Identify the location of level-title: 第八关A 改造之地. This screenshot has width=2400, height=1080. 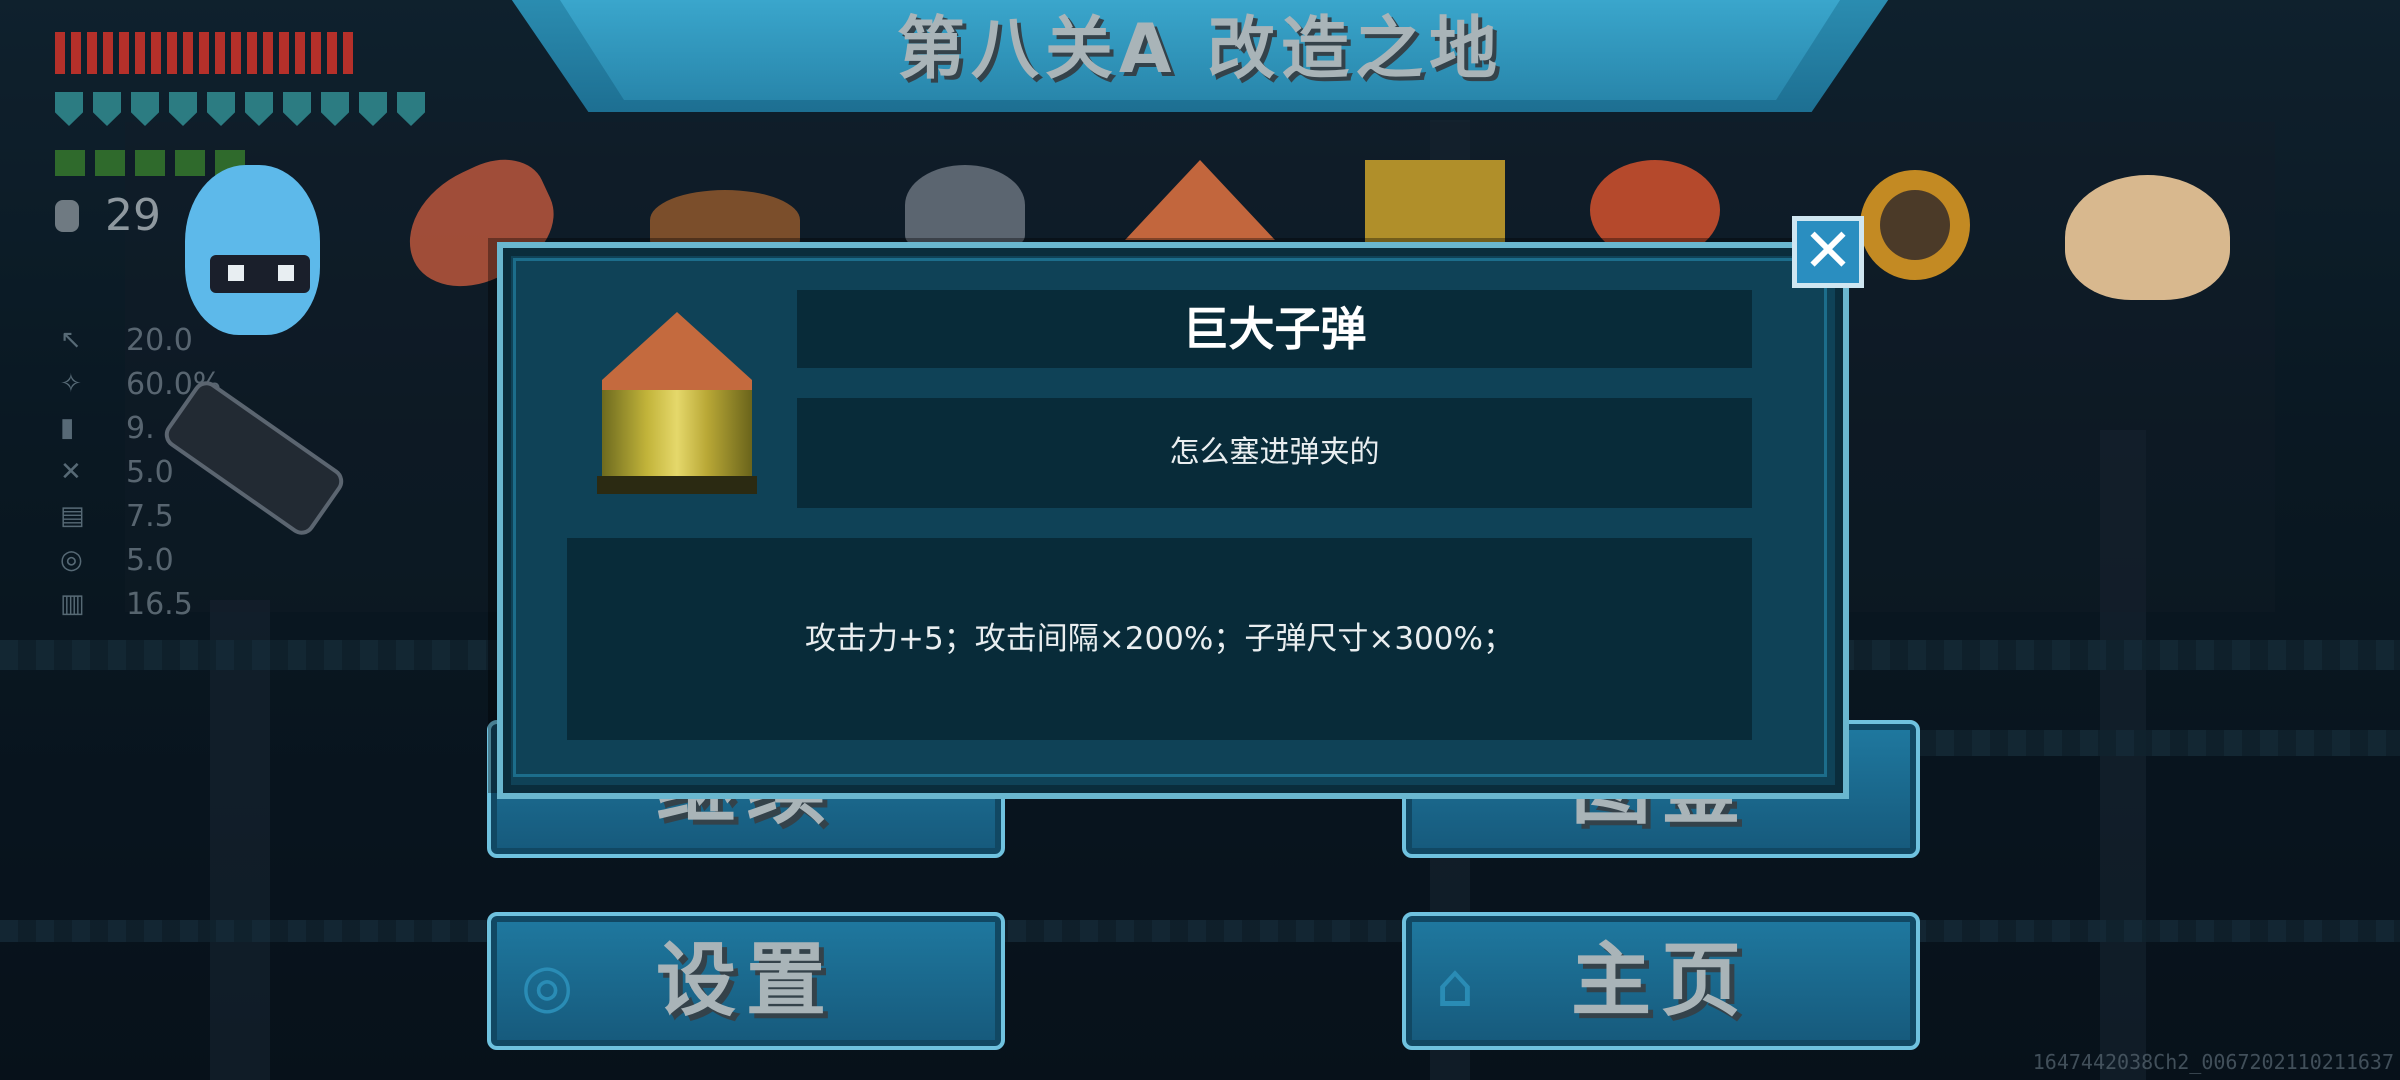
(1200, 49).